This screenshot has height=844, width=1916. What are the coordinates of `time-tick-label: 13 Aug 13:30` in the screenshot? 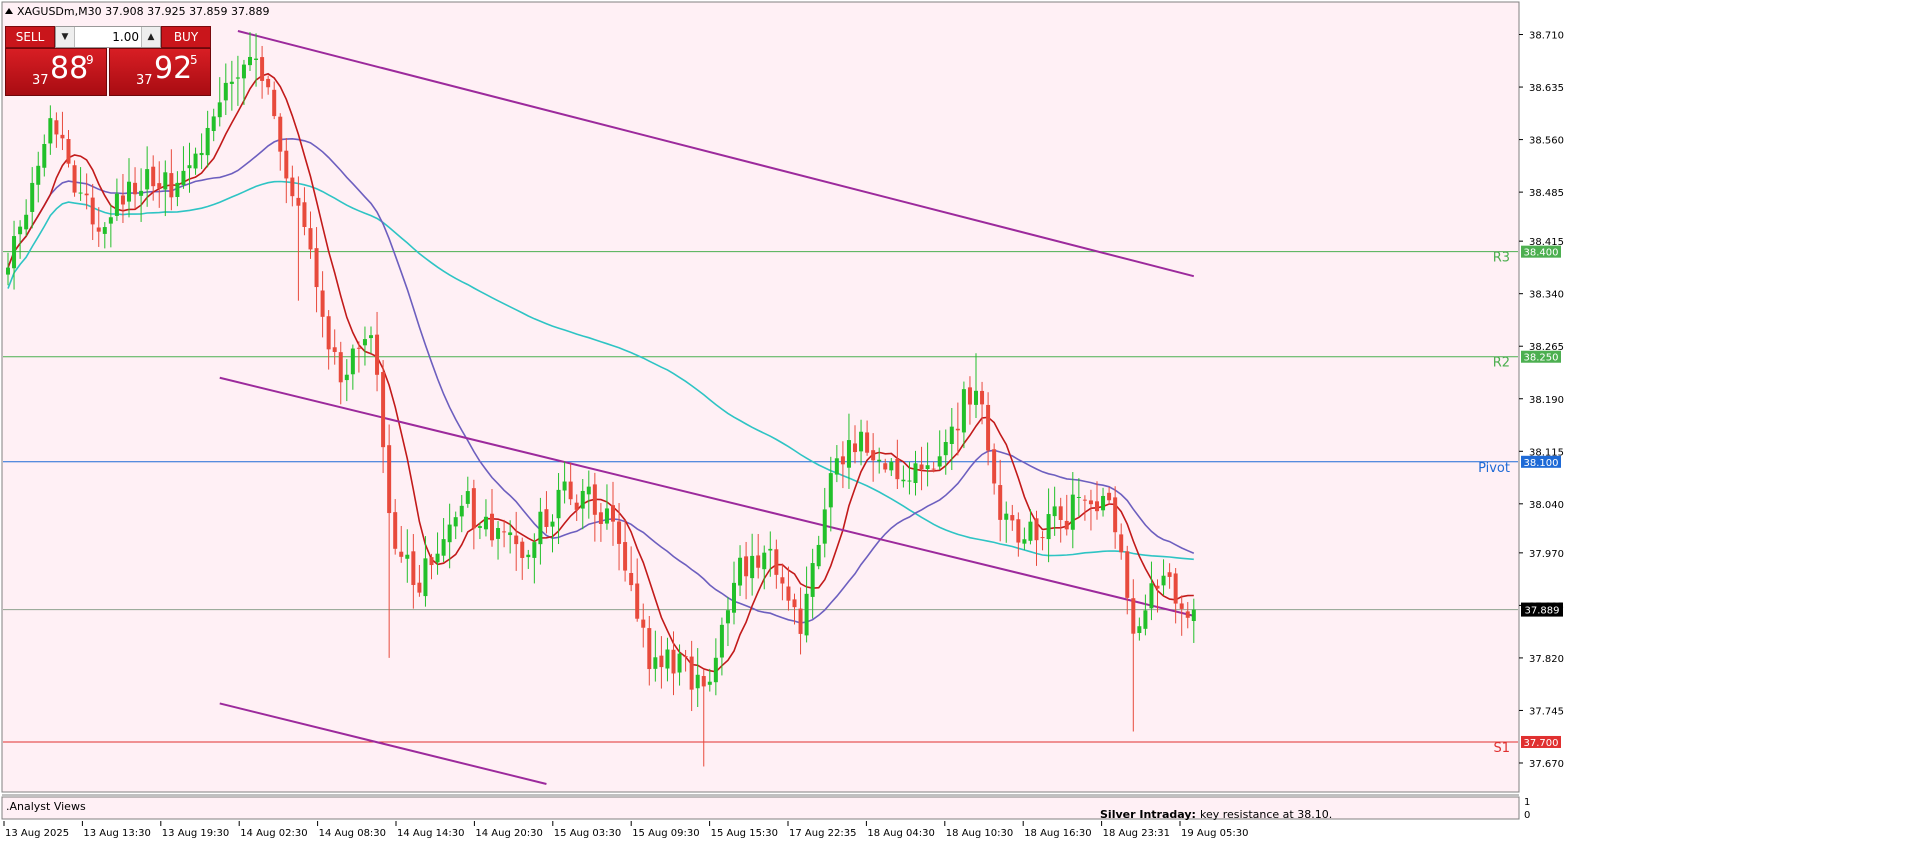 It's located at (116, 833).